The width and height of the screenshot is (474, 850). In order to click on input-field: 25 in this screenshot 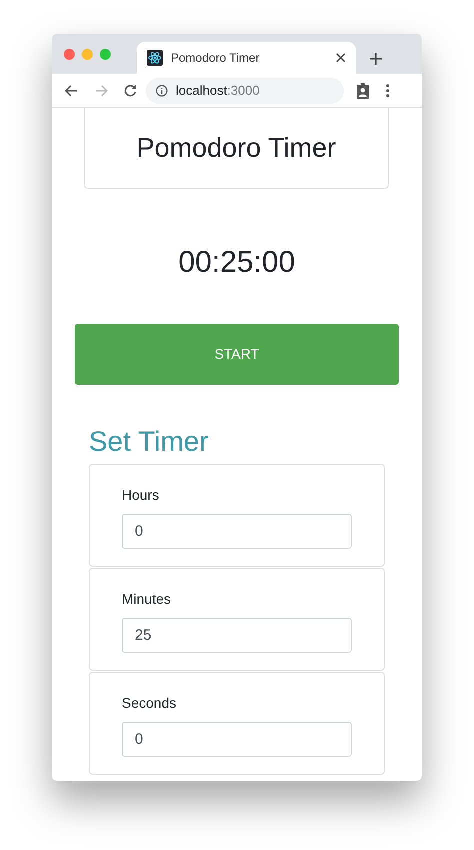, I will do `click(237, 635)`.